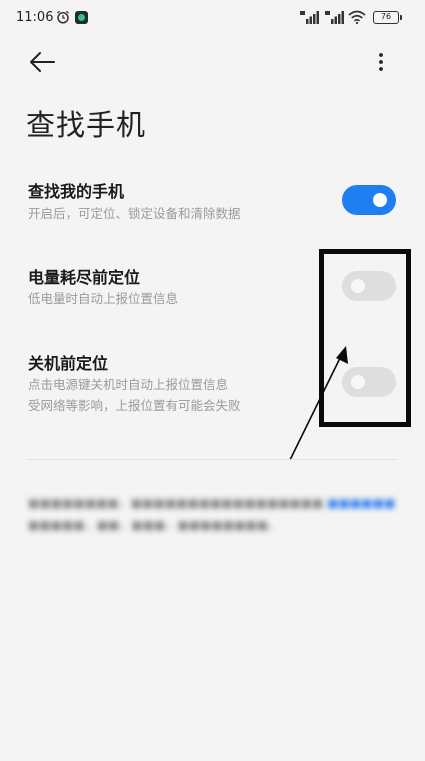  Describe the element at coordinates (212, 19) in the screenshot. I see `status-bar: 11:06 76` at that location.